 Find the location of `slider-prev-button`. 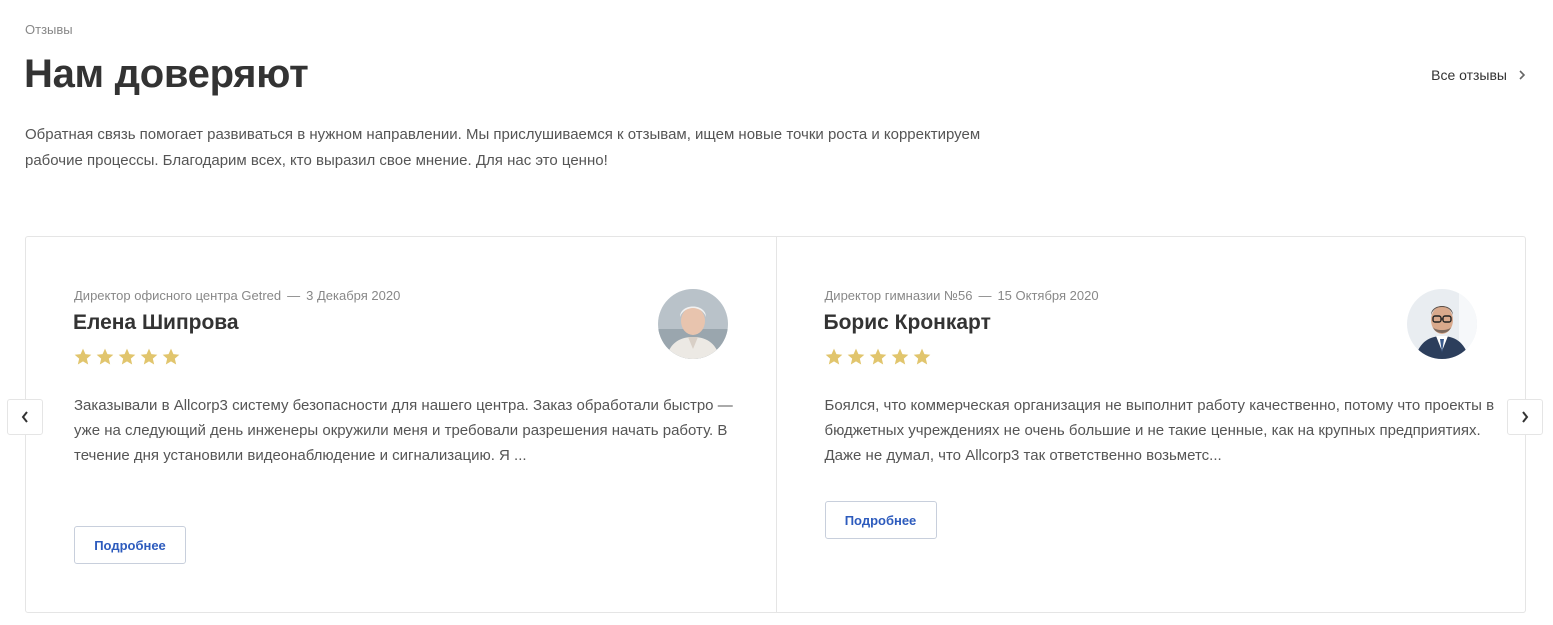

slider-prev-button is located at coordinates (25, 417).